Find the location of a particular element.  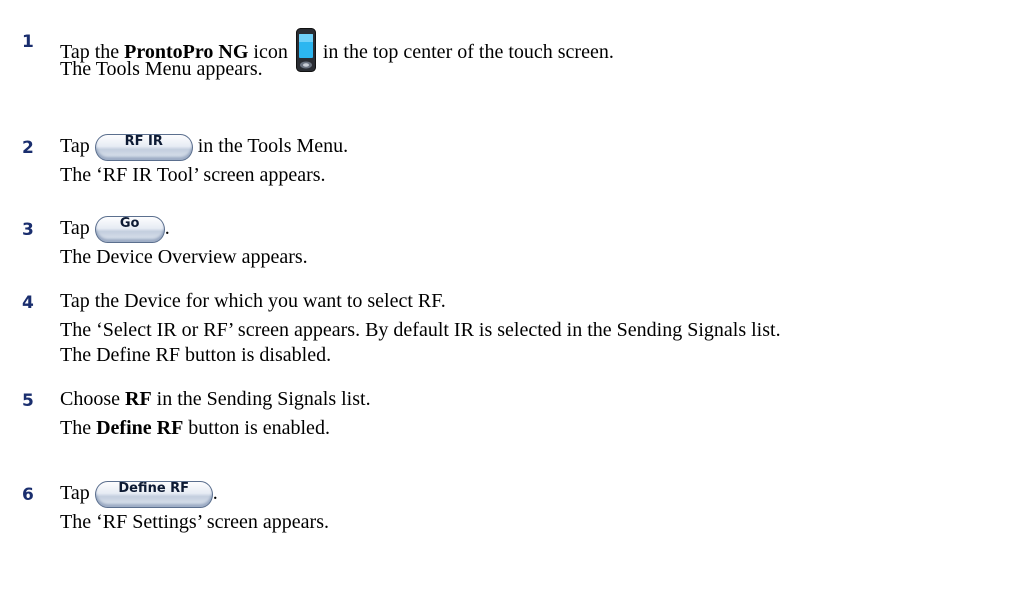

step-instruction: Choose RF in the Sending Signals list. is located at coordinates (215, 399).